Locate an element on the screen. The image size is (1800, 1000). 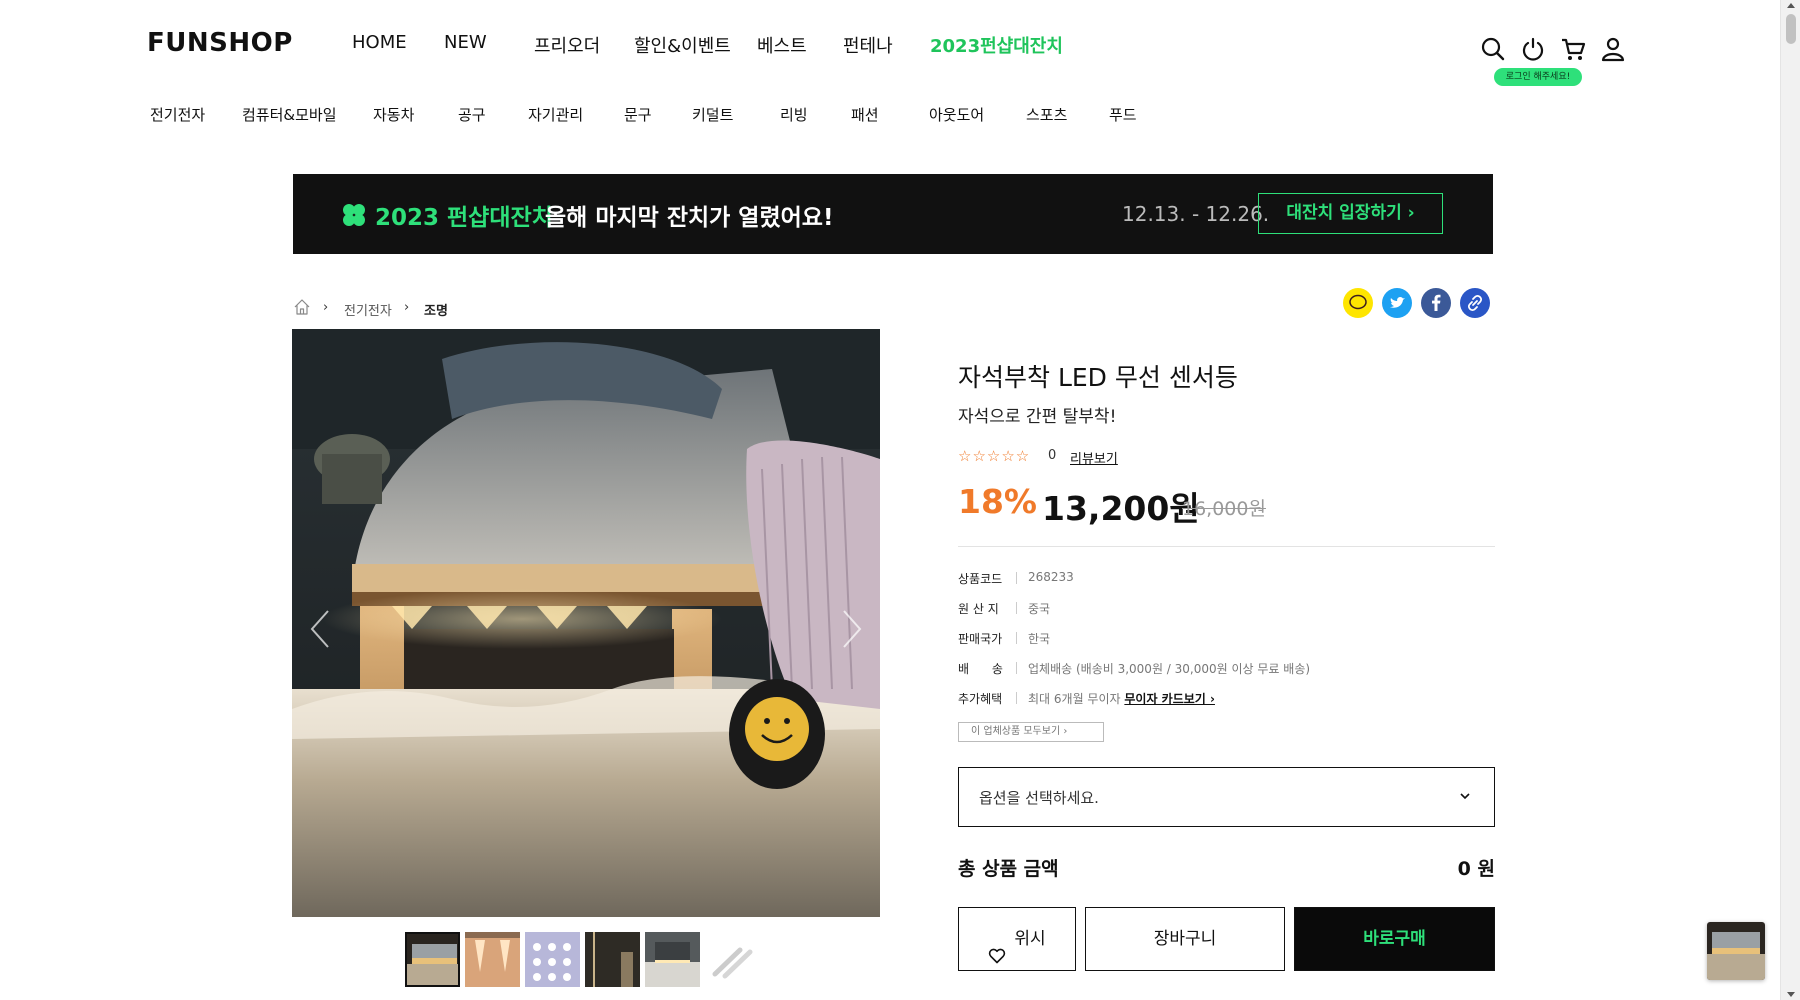
spec-row: 추가혜택 최대 6개월 무이자 무이자 카드보기 › is located at coordinates (1226, 698).